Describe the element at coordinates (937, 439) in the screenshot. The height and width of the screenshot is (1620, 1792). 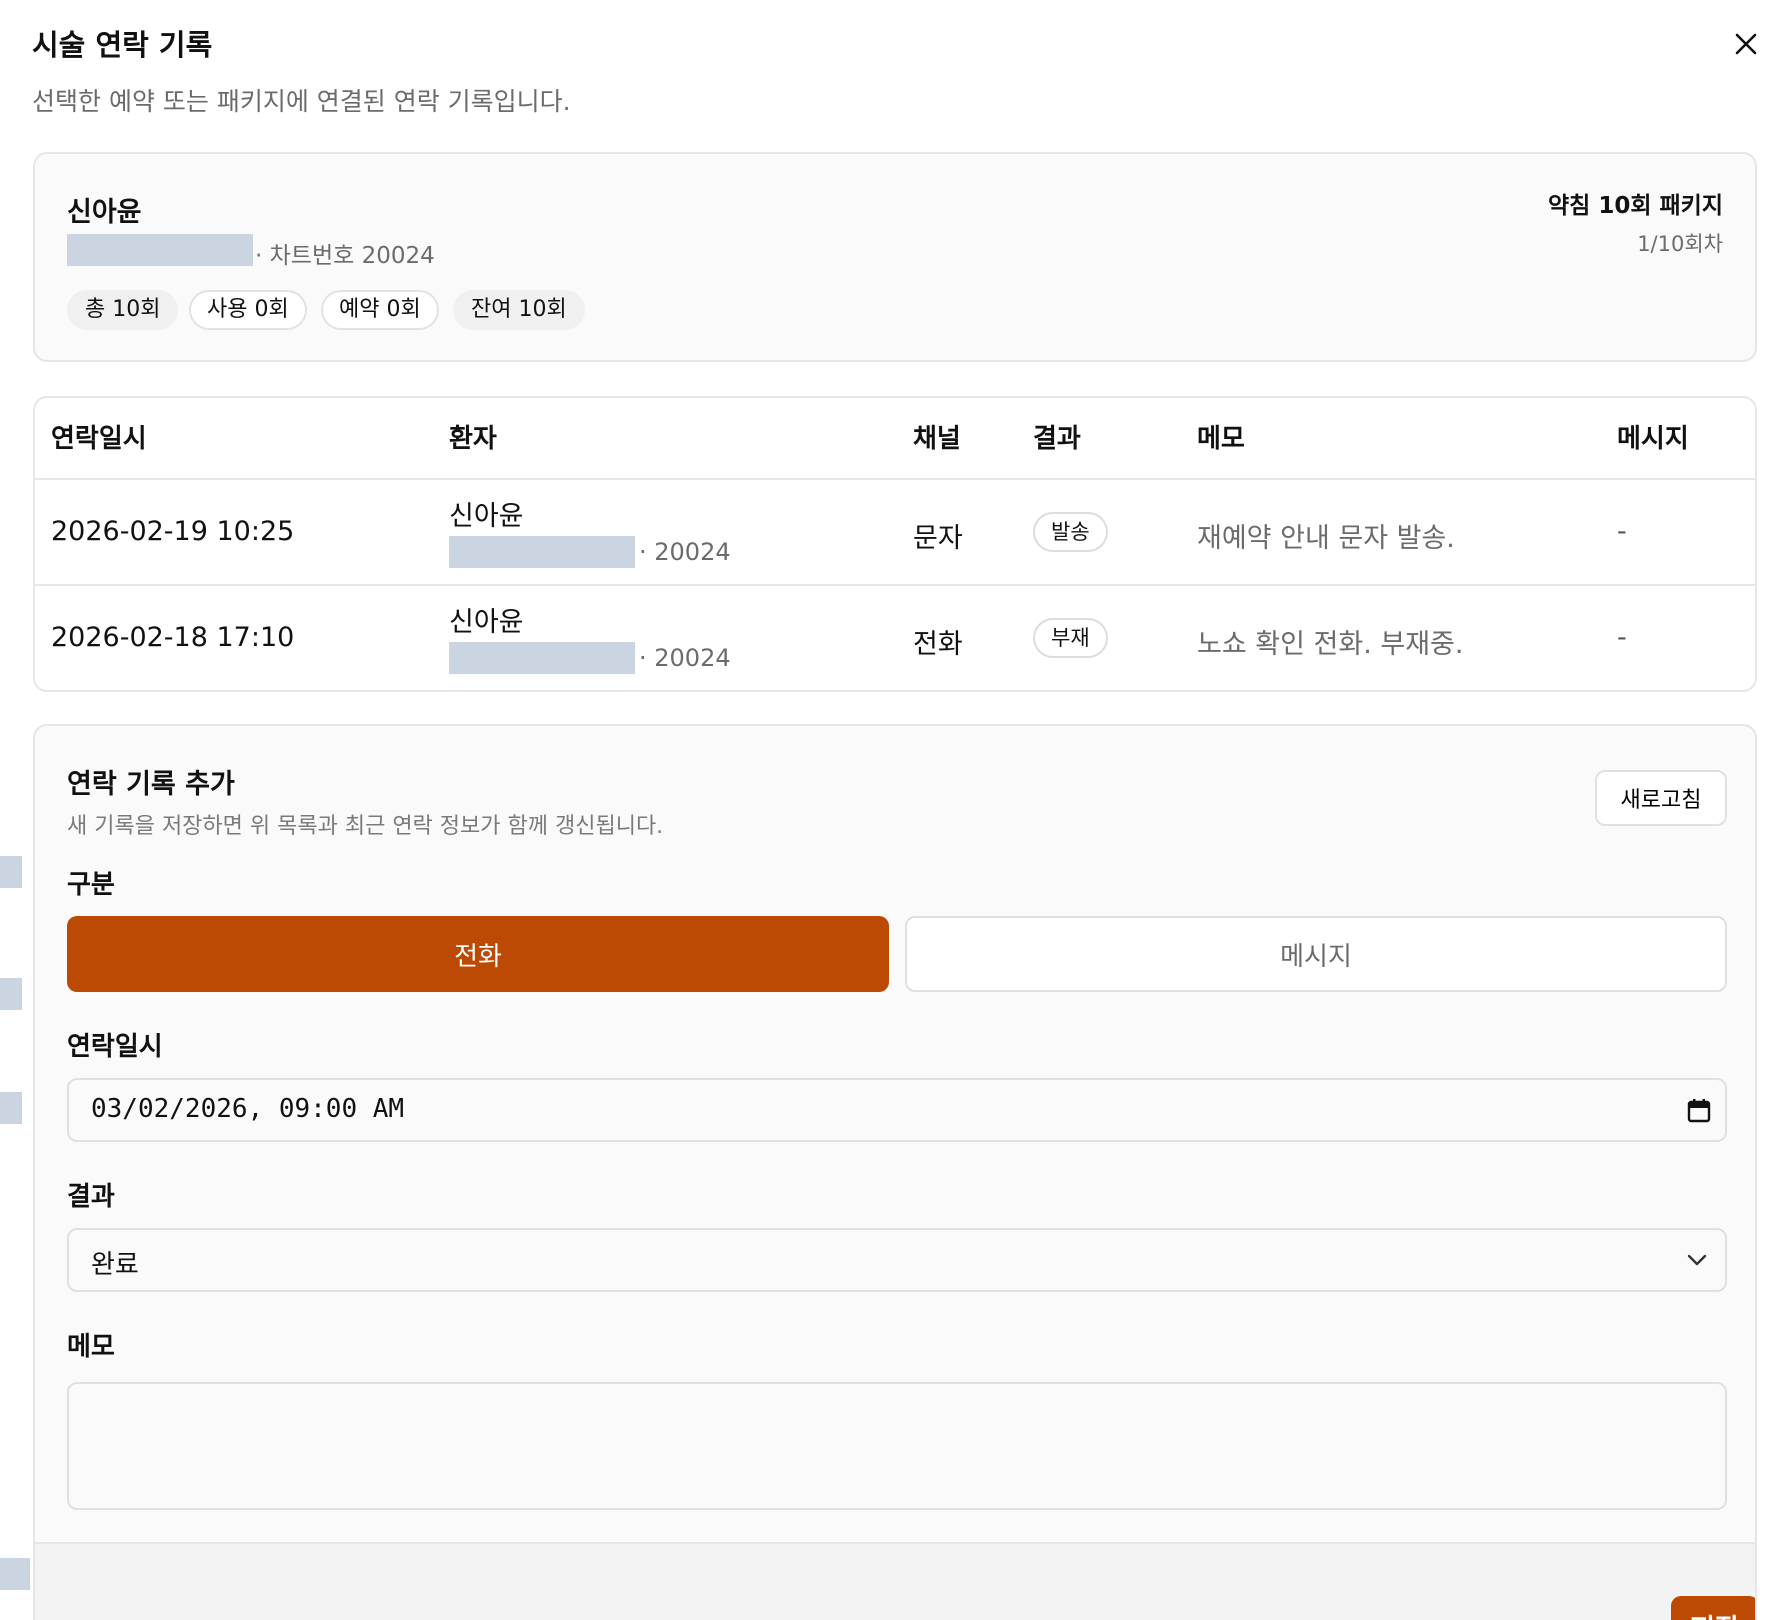
I see `col-header-channel: 채널` at that location.